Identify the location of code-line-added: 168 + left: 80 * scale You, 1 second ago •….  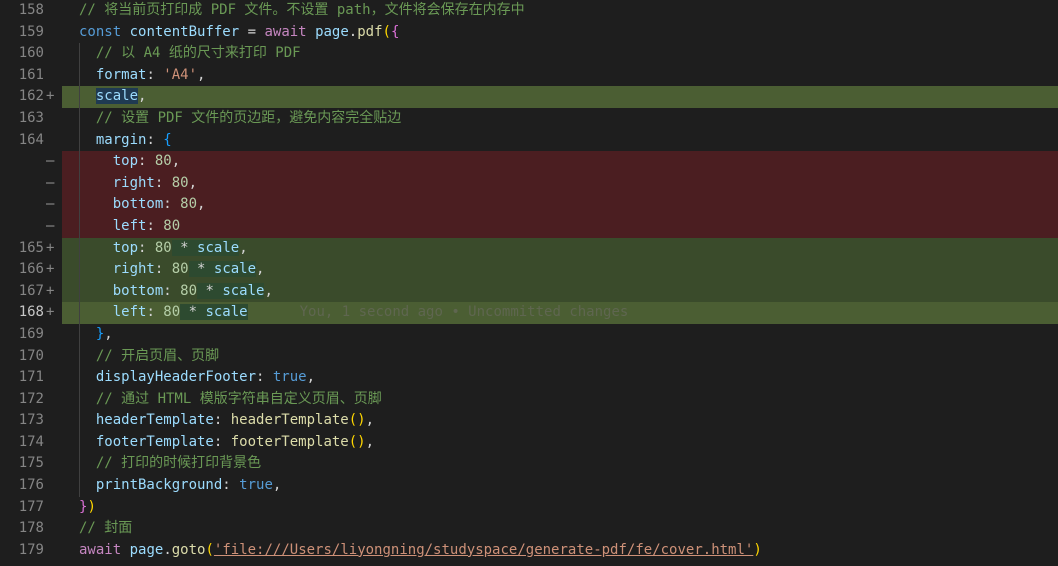
(529, 313).